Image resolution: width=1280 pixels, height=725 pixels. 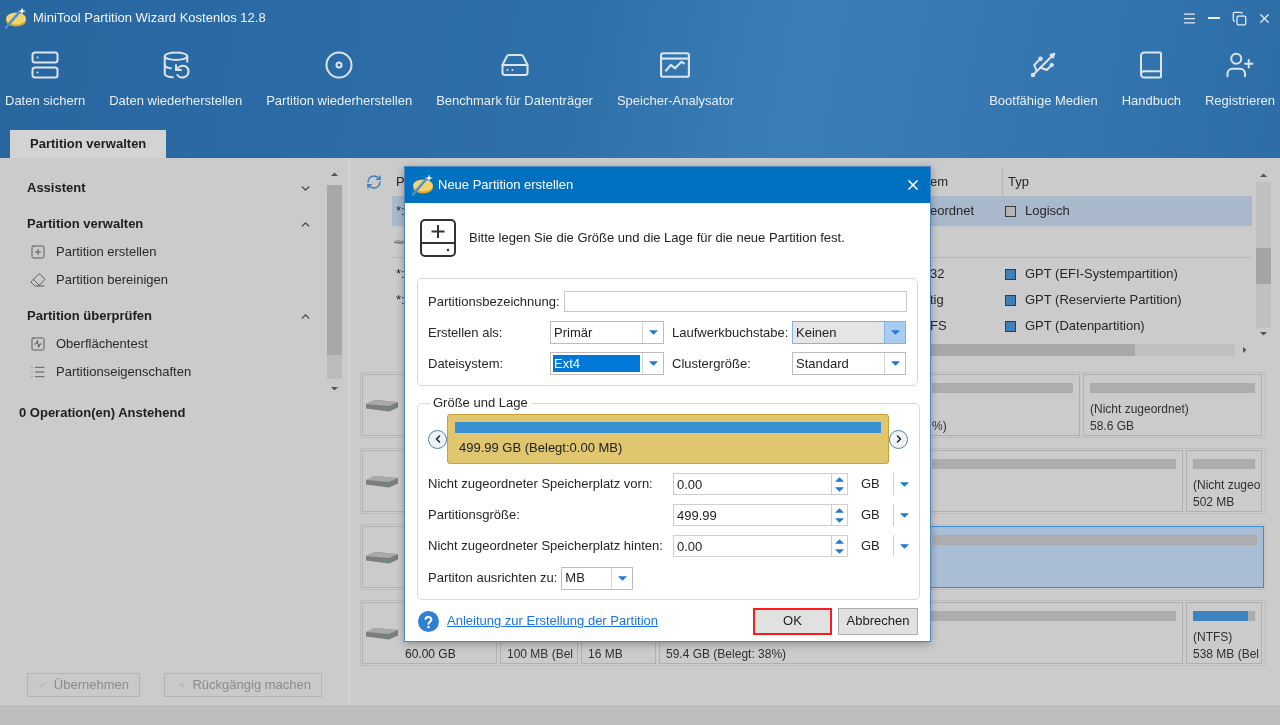 What do you see at coordinates (657, 238) in the screenshot?
I see `intro-text: Bitte legen Sie die Größe und die Lage für die neue Partition fest.` at bounding box center [657, 238].